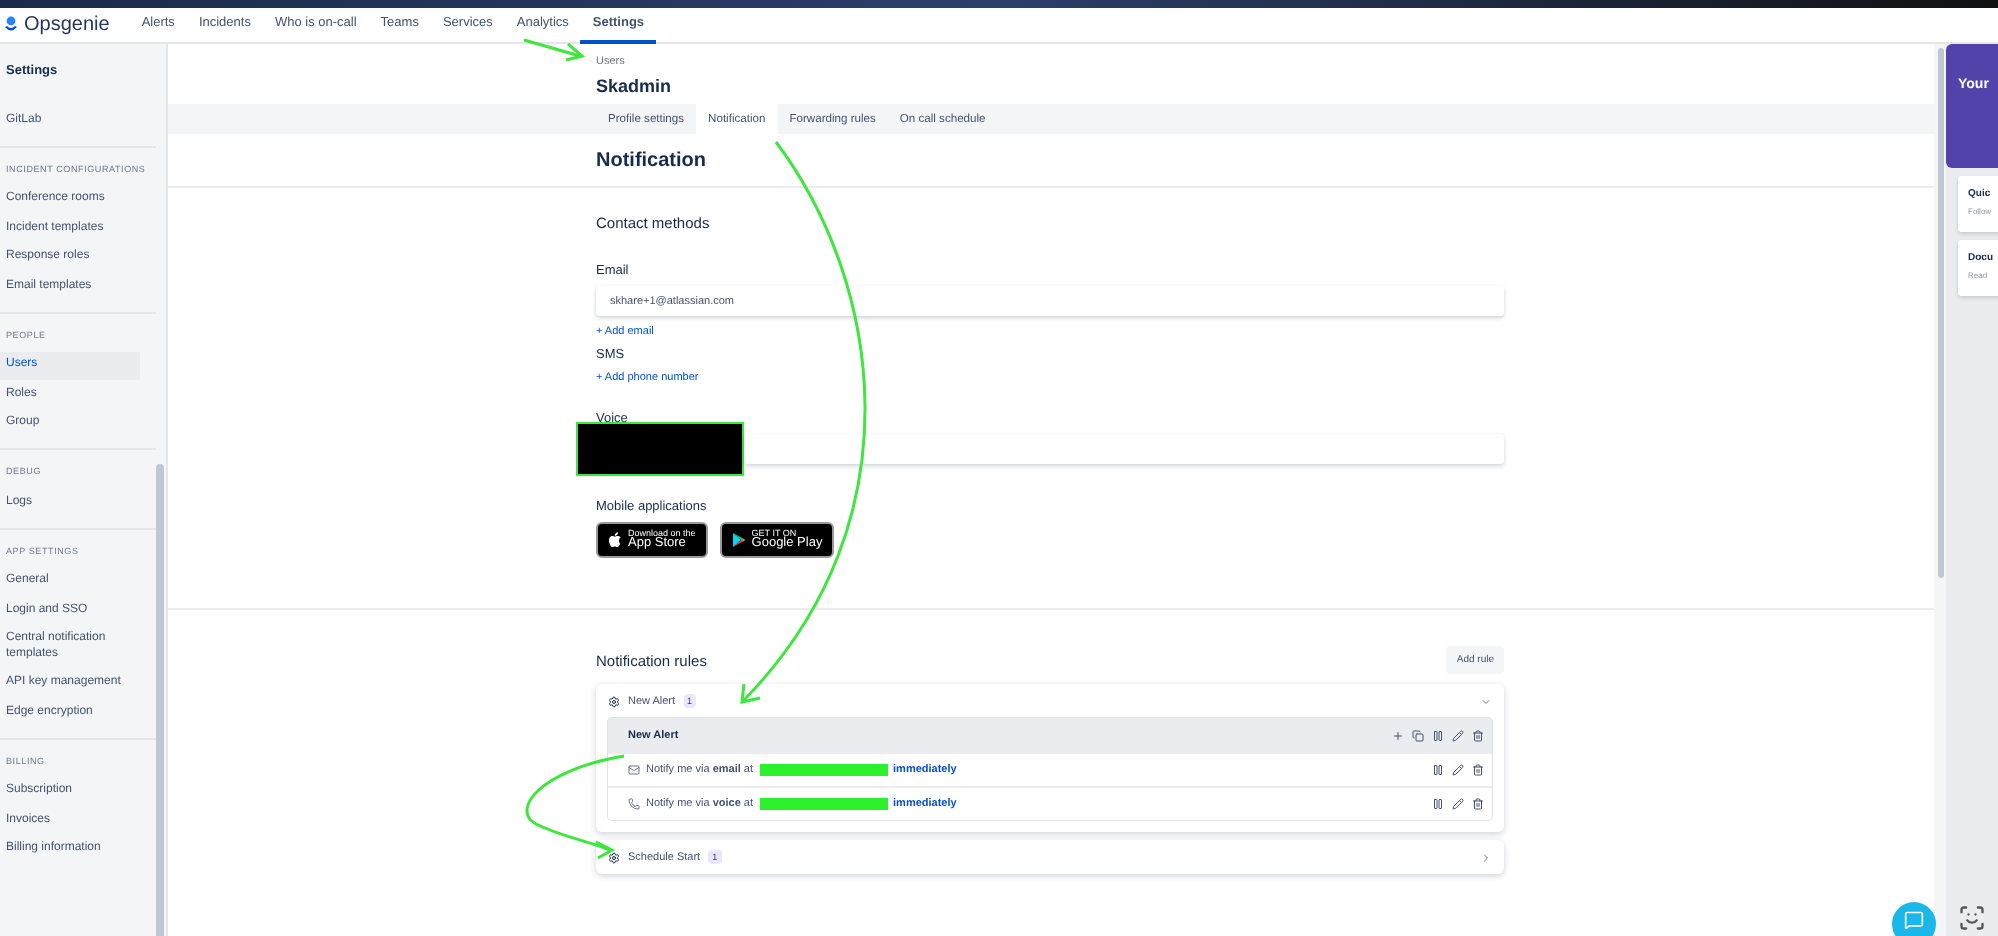 The width and height of the screenshot is (1998, 936). I want to click on user-name: Skadmin, so click(635, 86).